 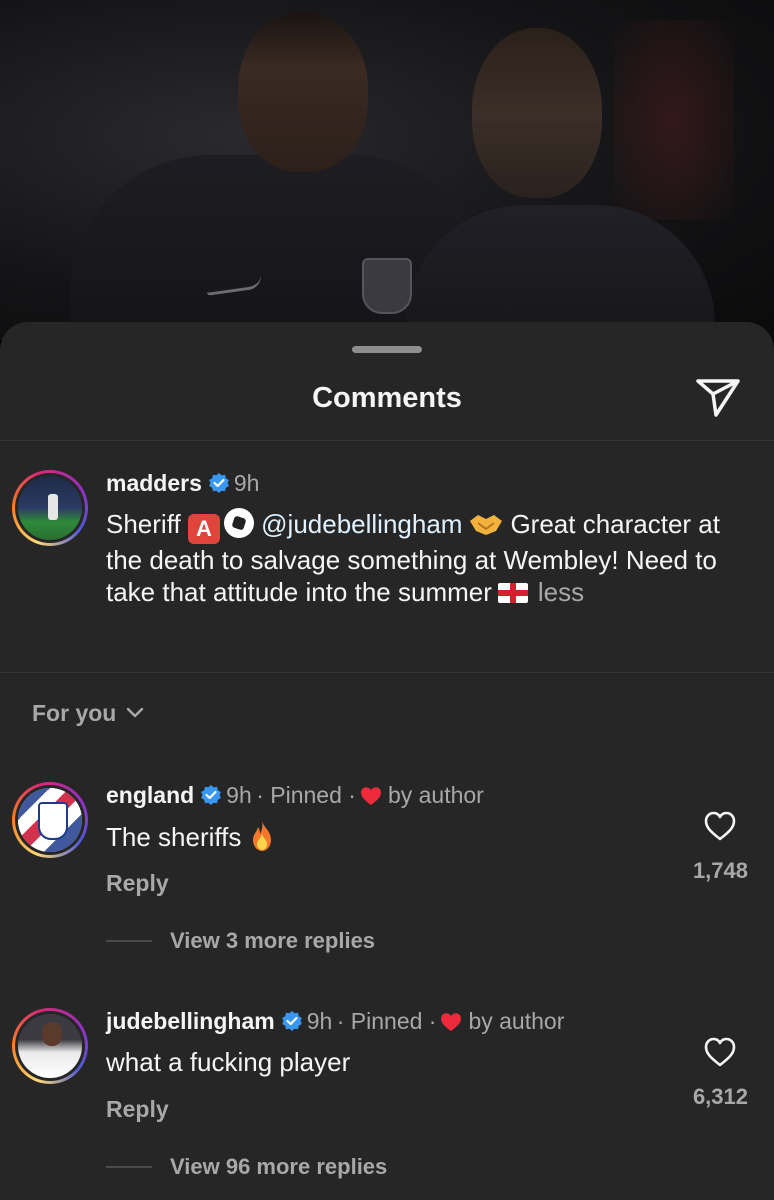 I want to click on player-right-head, so click(x=537, y=113).